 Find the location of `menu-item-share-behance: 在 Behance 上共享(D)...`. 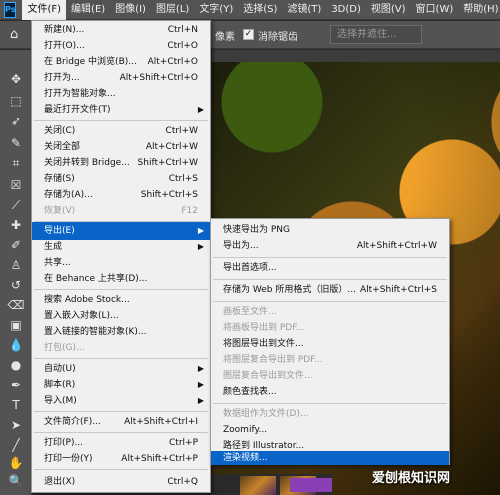

menu-item-share-behance: 在 Behance 上共享(D)... is located at coordinates (121, 279).